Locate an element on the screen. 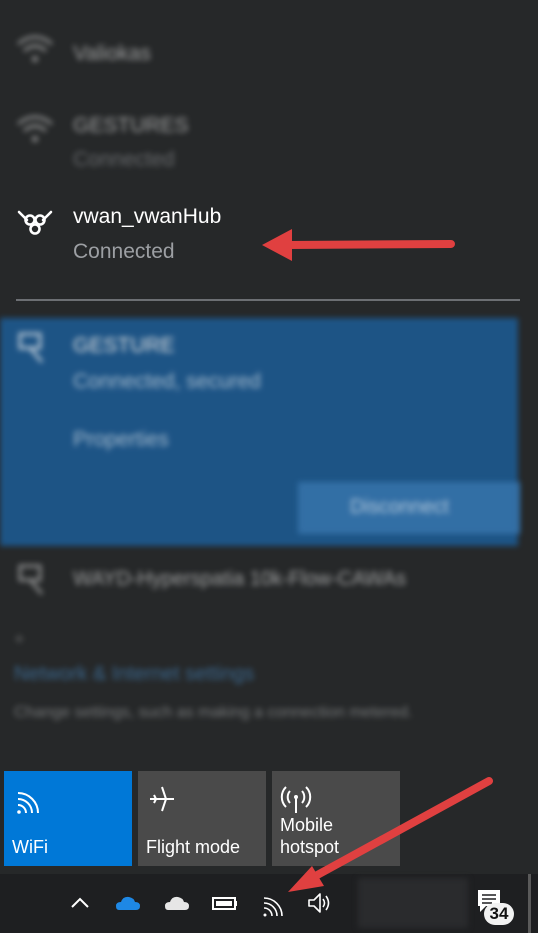  clock-area is located at coordinates (413, 903).